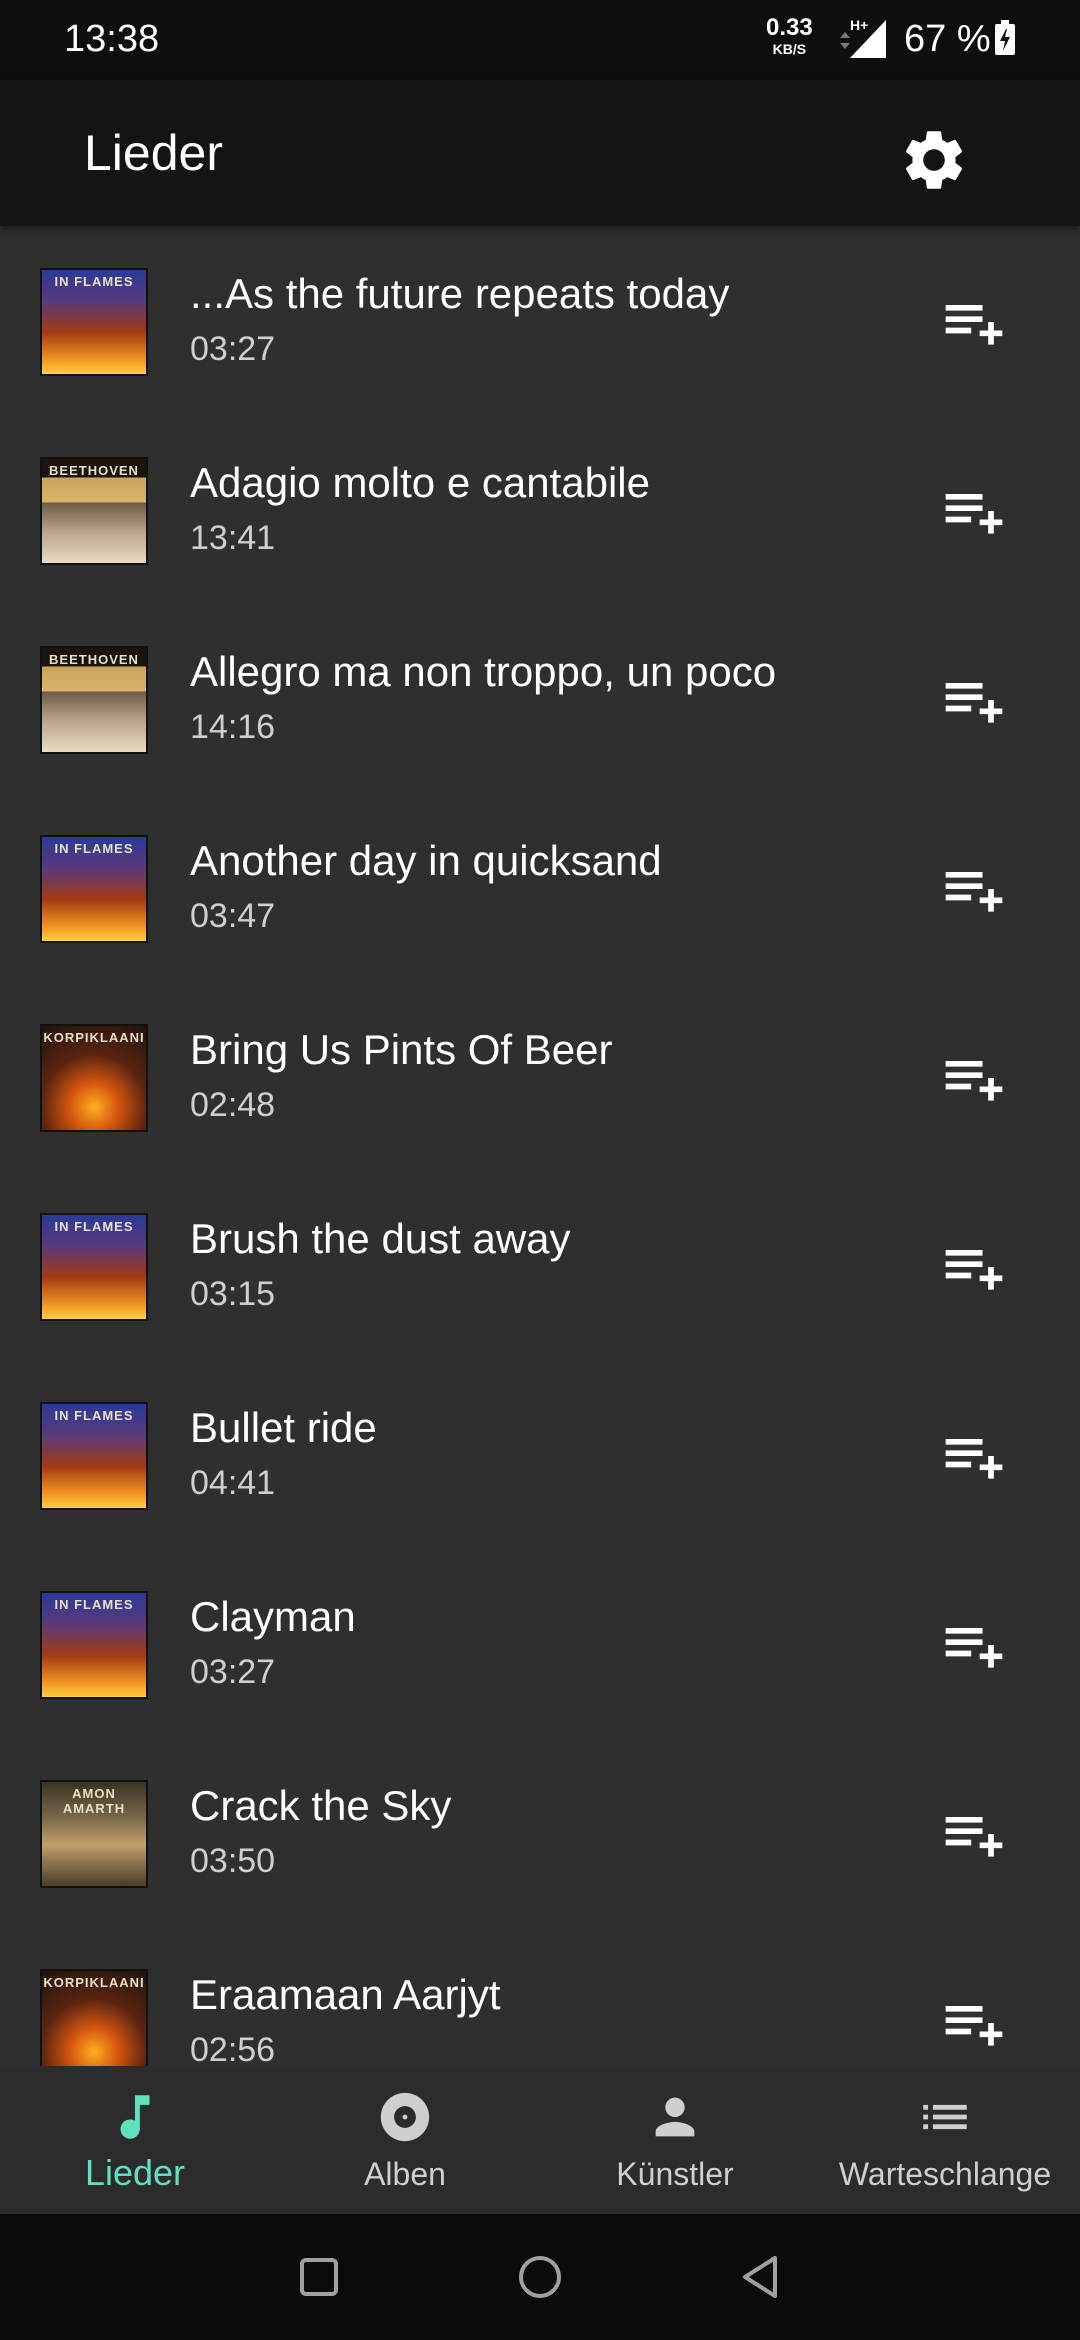 The width and height of the screenshot is (1080, 2340). I want to click on nav-tab-artists: Künstler, so click(675, 2140).